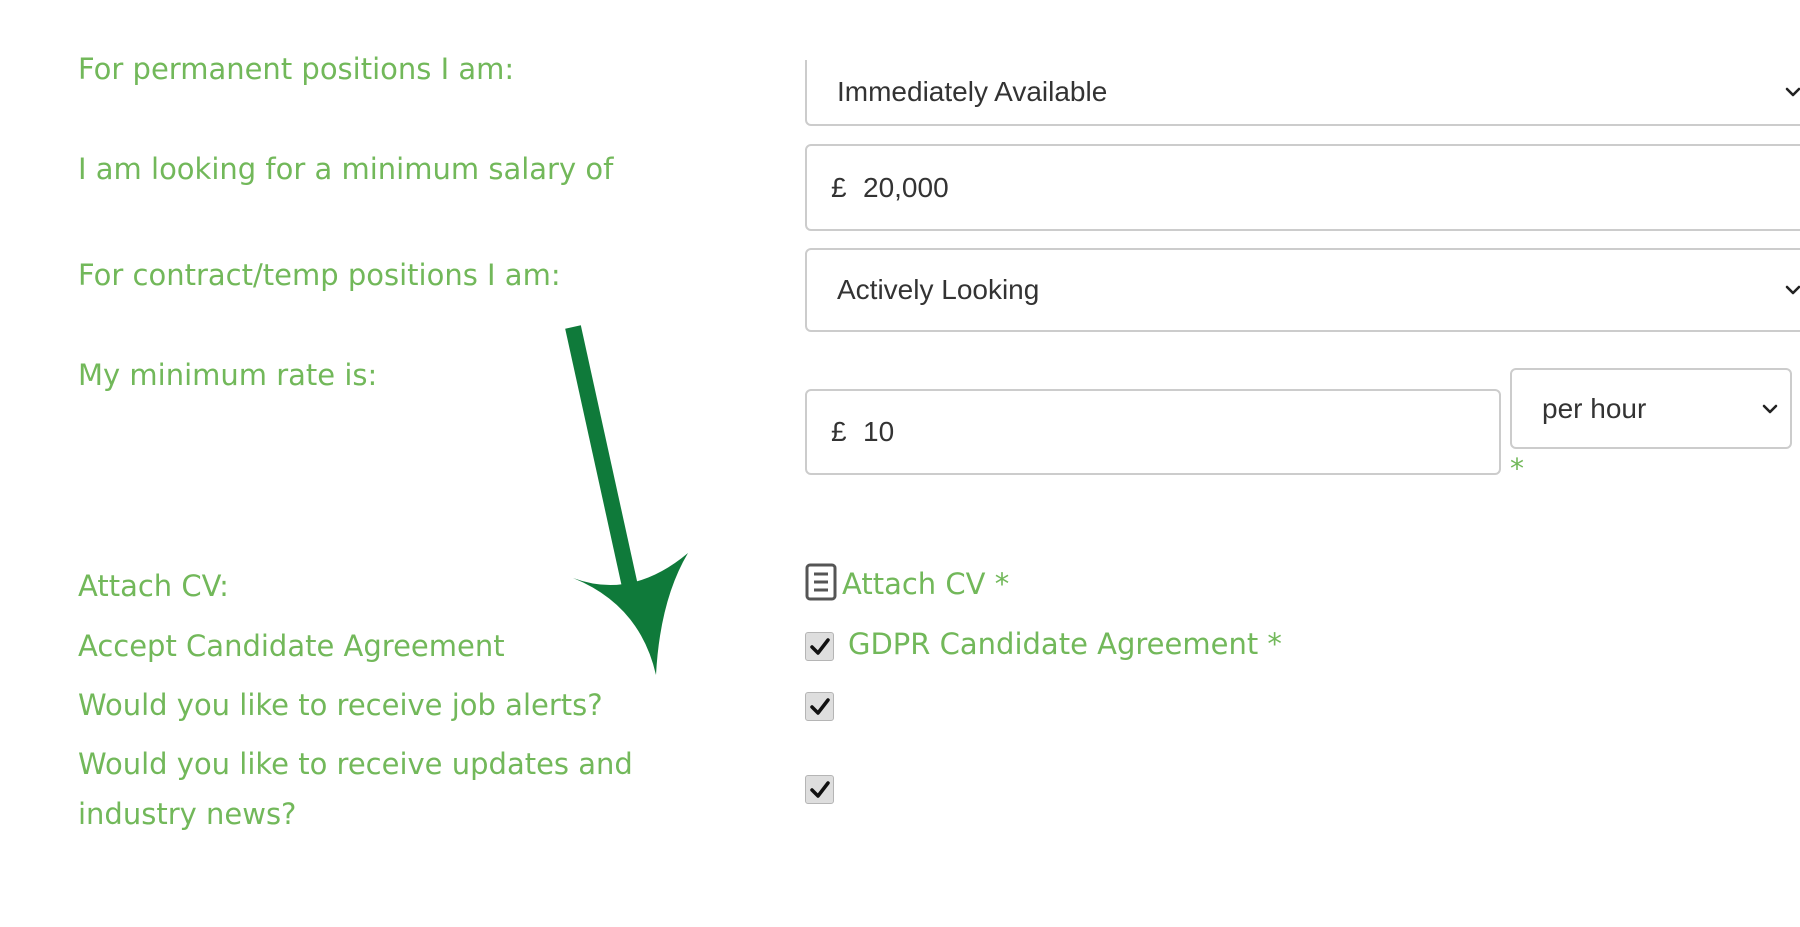  I want to click on attach-cv-link: Attach CV *, so click(925, 584).